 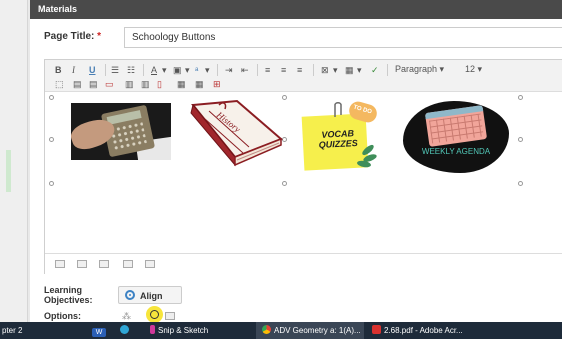 I want to click on align-center-icon: ≡, so click(x=283, y=70).